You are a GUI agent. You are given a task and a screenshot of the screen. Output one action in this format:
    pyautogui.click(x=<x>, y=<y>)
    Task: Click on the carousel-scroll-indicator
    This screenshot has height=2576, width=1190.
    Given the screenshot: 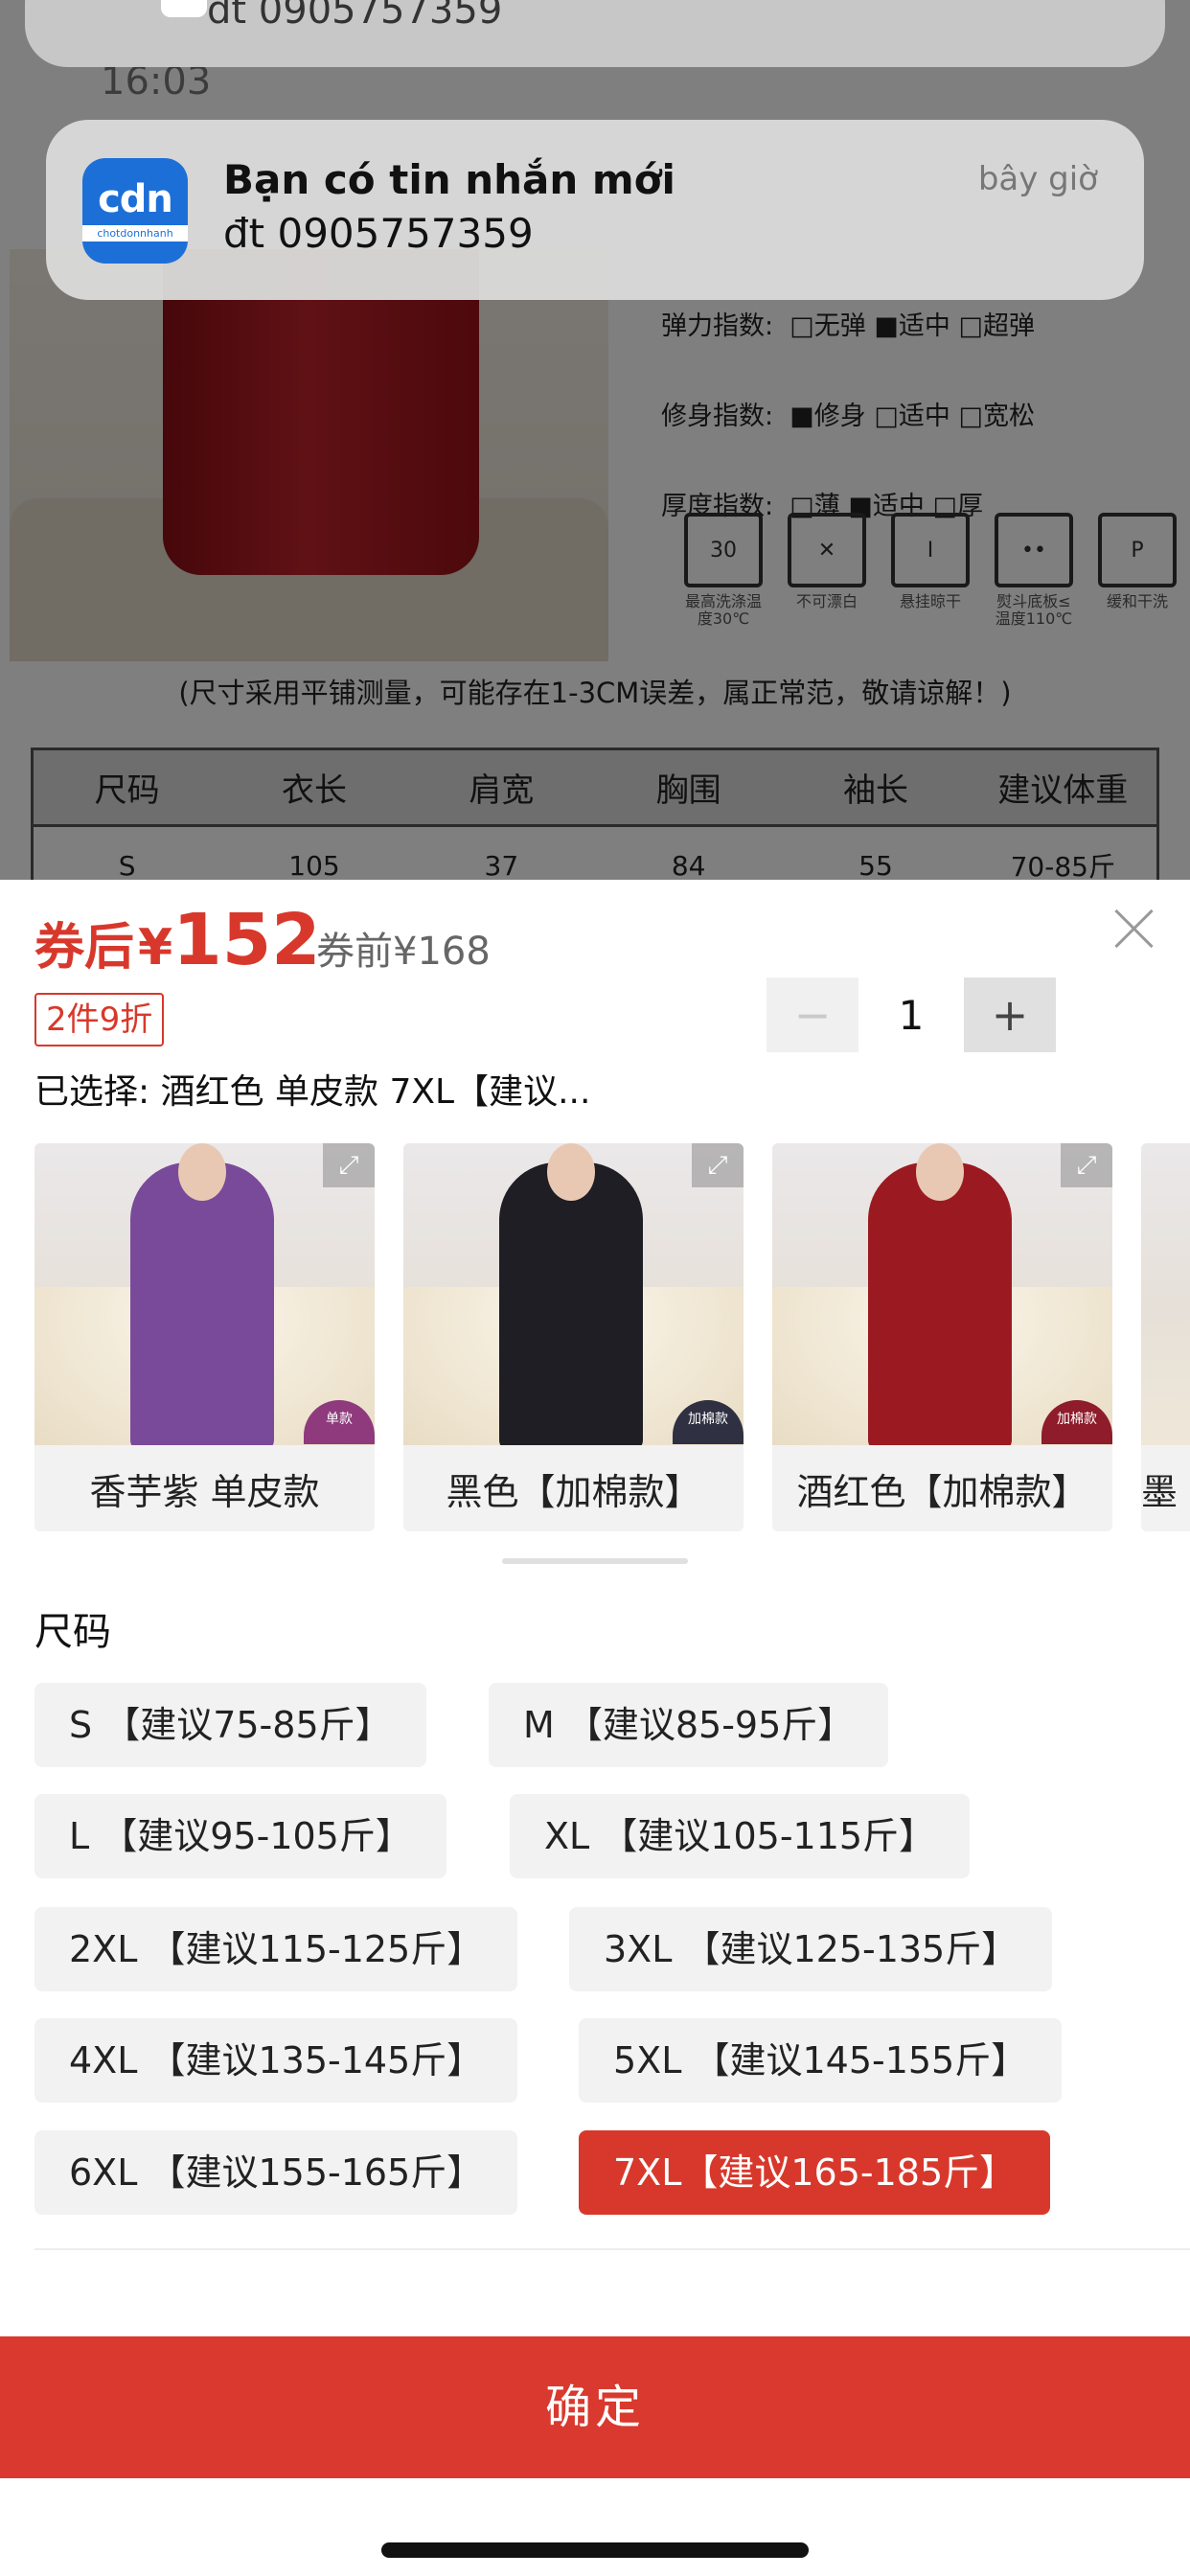 What is the action you would take?
    pyautogui.click(x=595, y=1561)
    